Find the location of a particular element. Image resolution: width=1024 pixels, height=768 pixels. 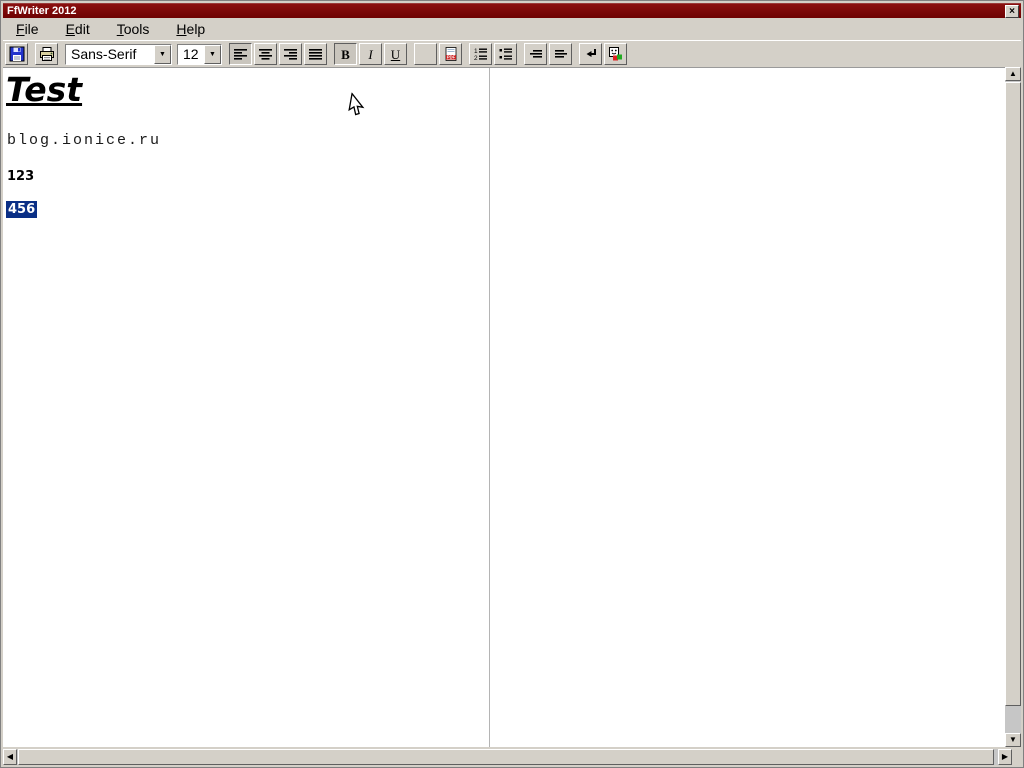

doc-line-456-selected: 456 is located at coordinates (22, 209).